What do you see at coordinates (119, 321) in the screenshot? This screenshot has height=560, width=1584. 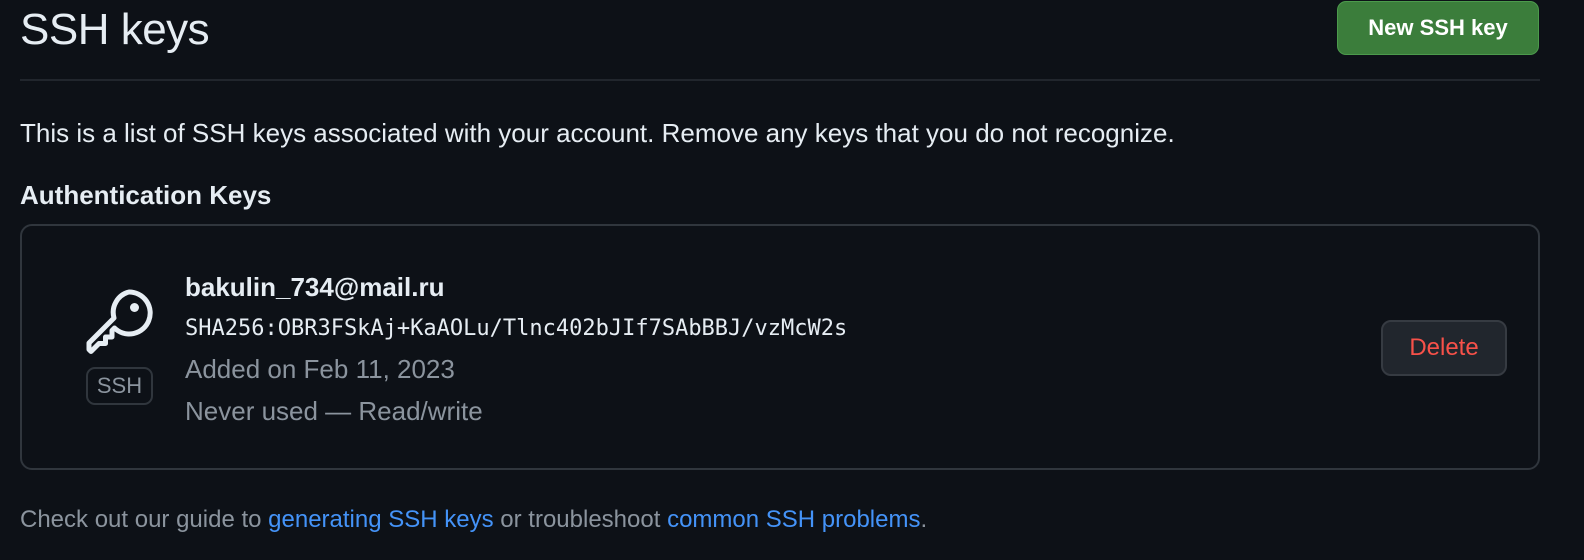 I see `key-icon` at bounding box center [119, 321].